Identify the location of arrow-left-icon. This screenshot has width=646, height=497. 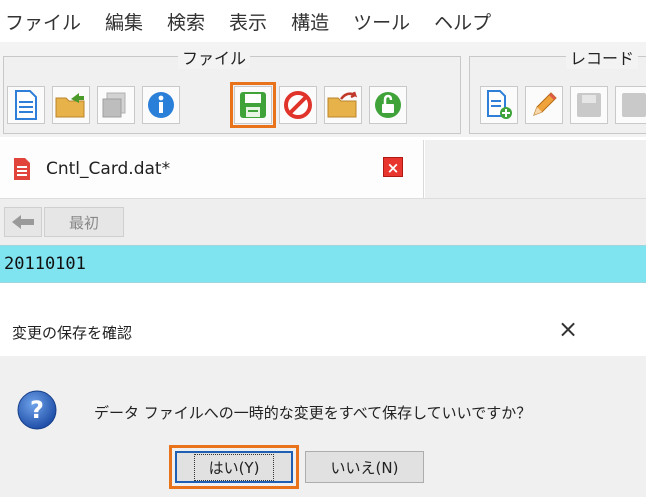
(23, 222).